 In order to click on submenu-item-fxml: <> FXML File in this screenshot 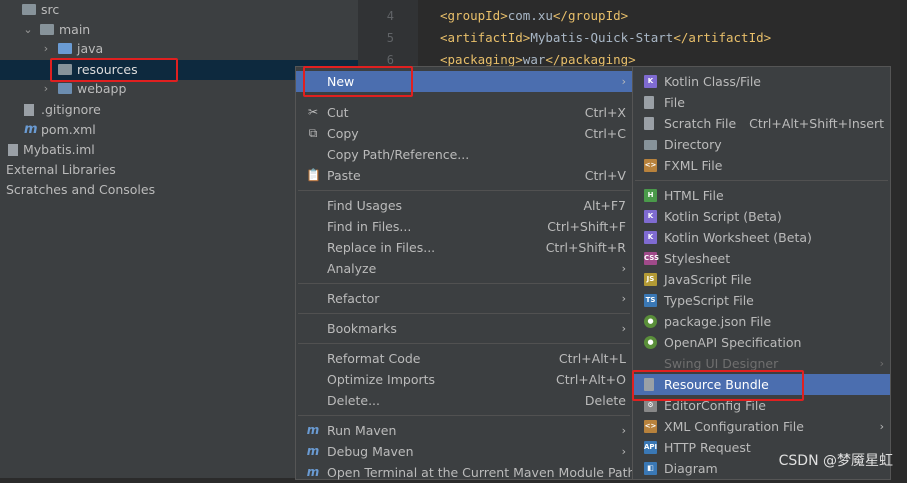, I will do `click(761, 165)`.